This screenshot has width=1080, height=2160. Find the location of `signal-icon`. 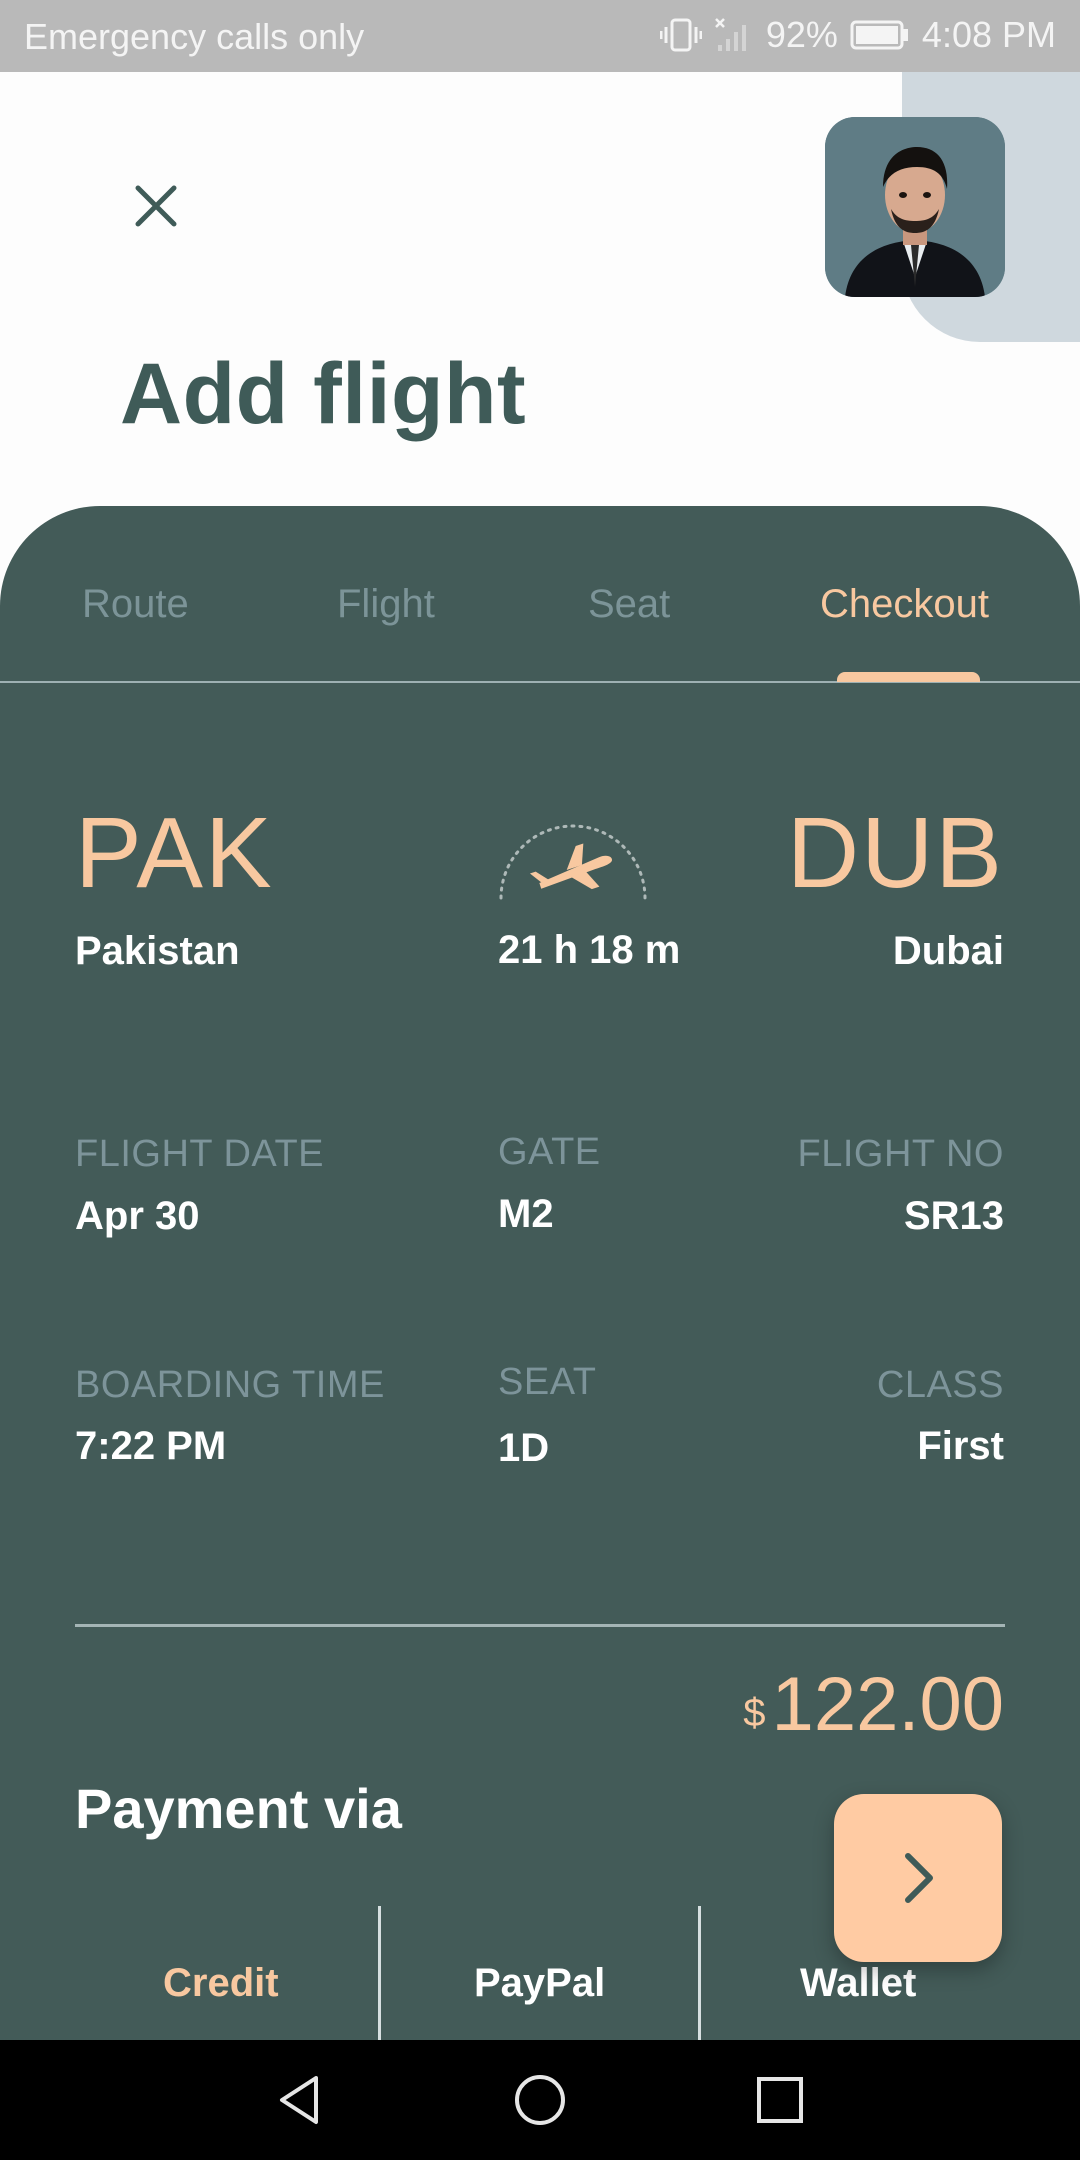

signal-icon is located at coordinates (734, 35).